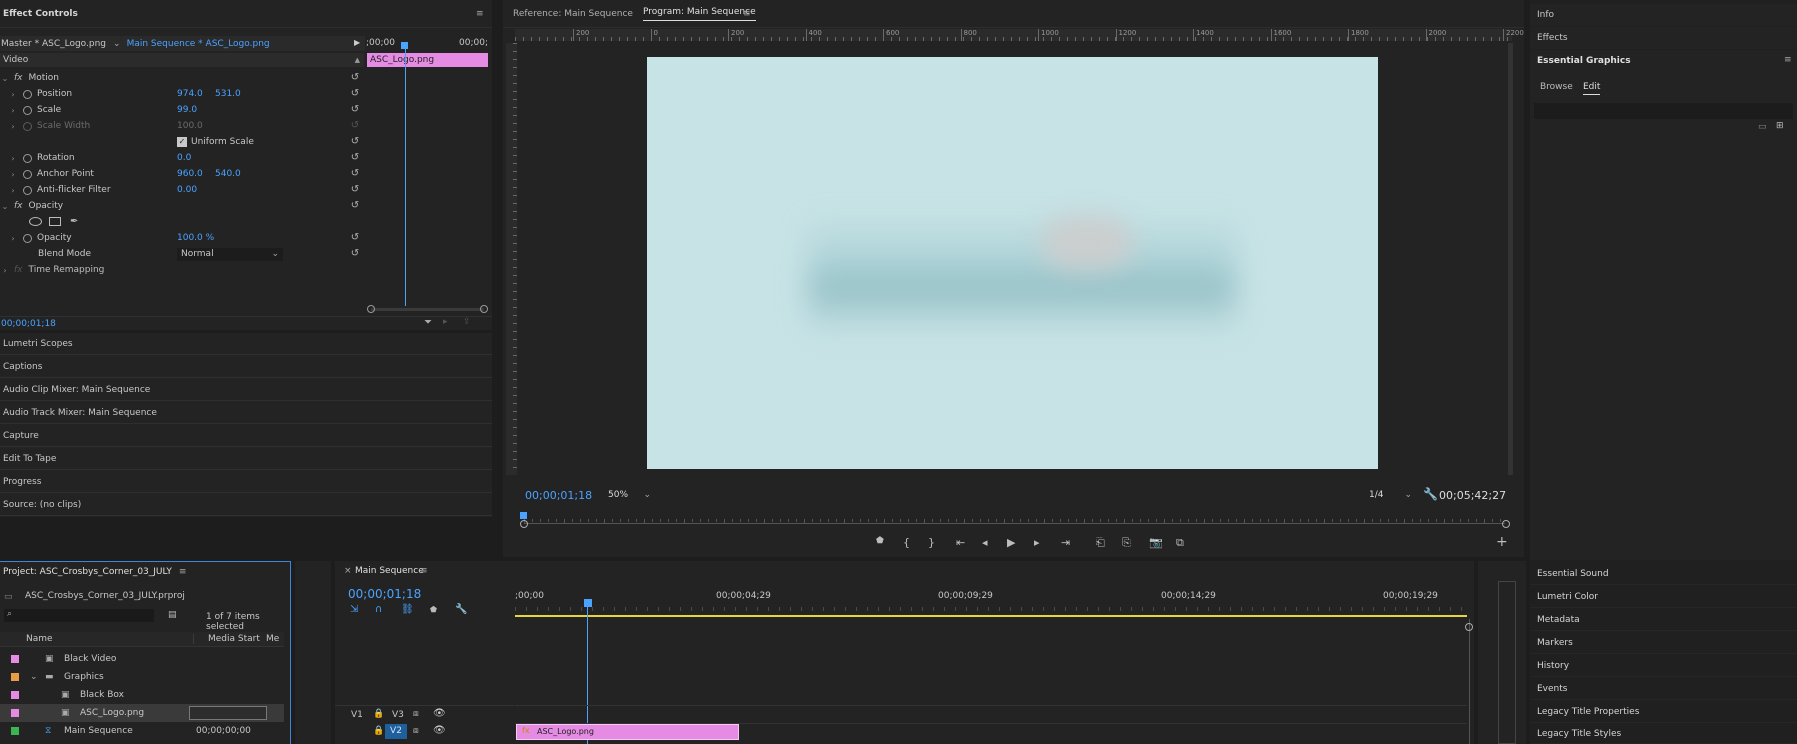 The width and height of the screenshot is (1797, 744). What do you see at coordinates (427, 309) in the screenshot?
I see `mini-zoom-scrollbar` at bounding box center [427, 309].